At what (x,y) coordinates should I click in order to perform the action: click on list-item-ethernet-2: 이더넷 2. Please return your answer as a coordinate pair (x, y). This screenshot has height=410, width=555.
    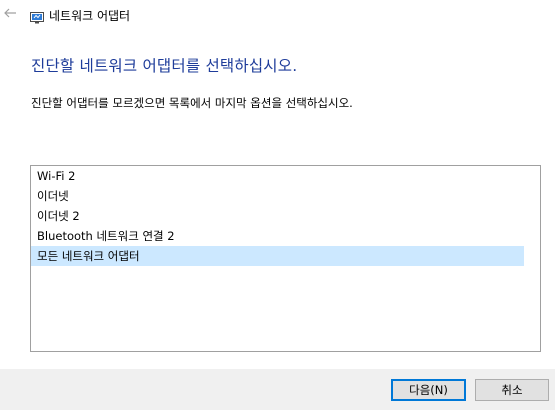
    Looking at the image, I should click on (277, 216).